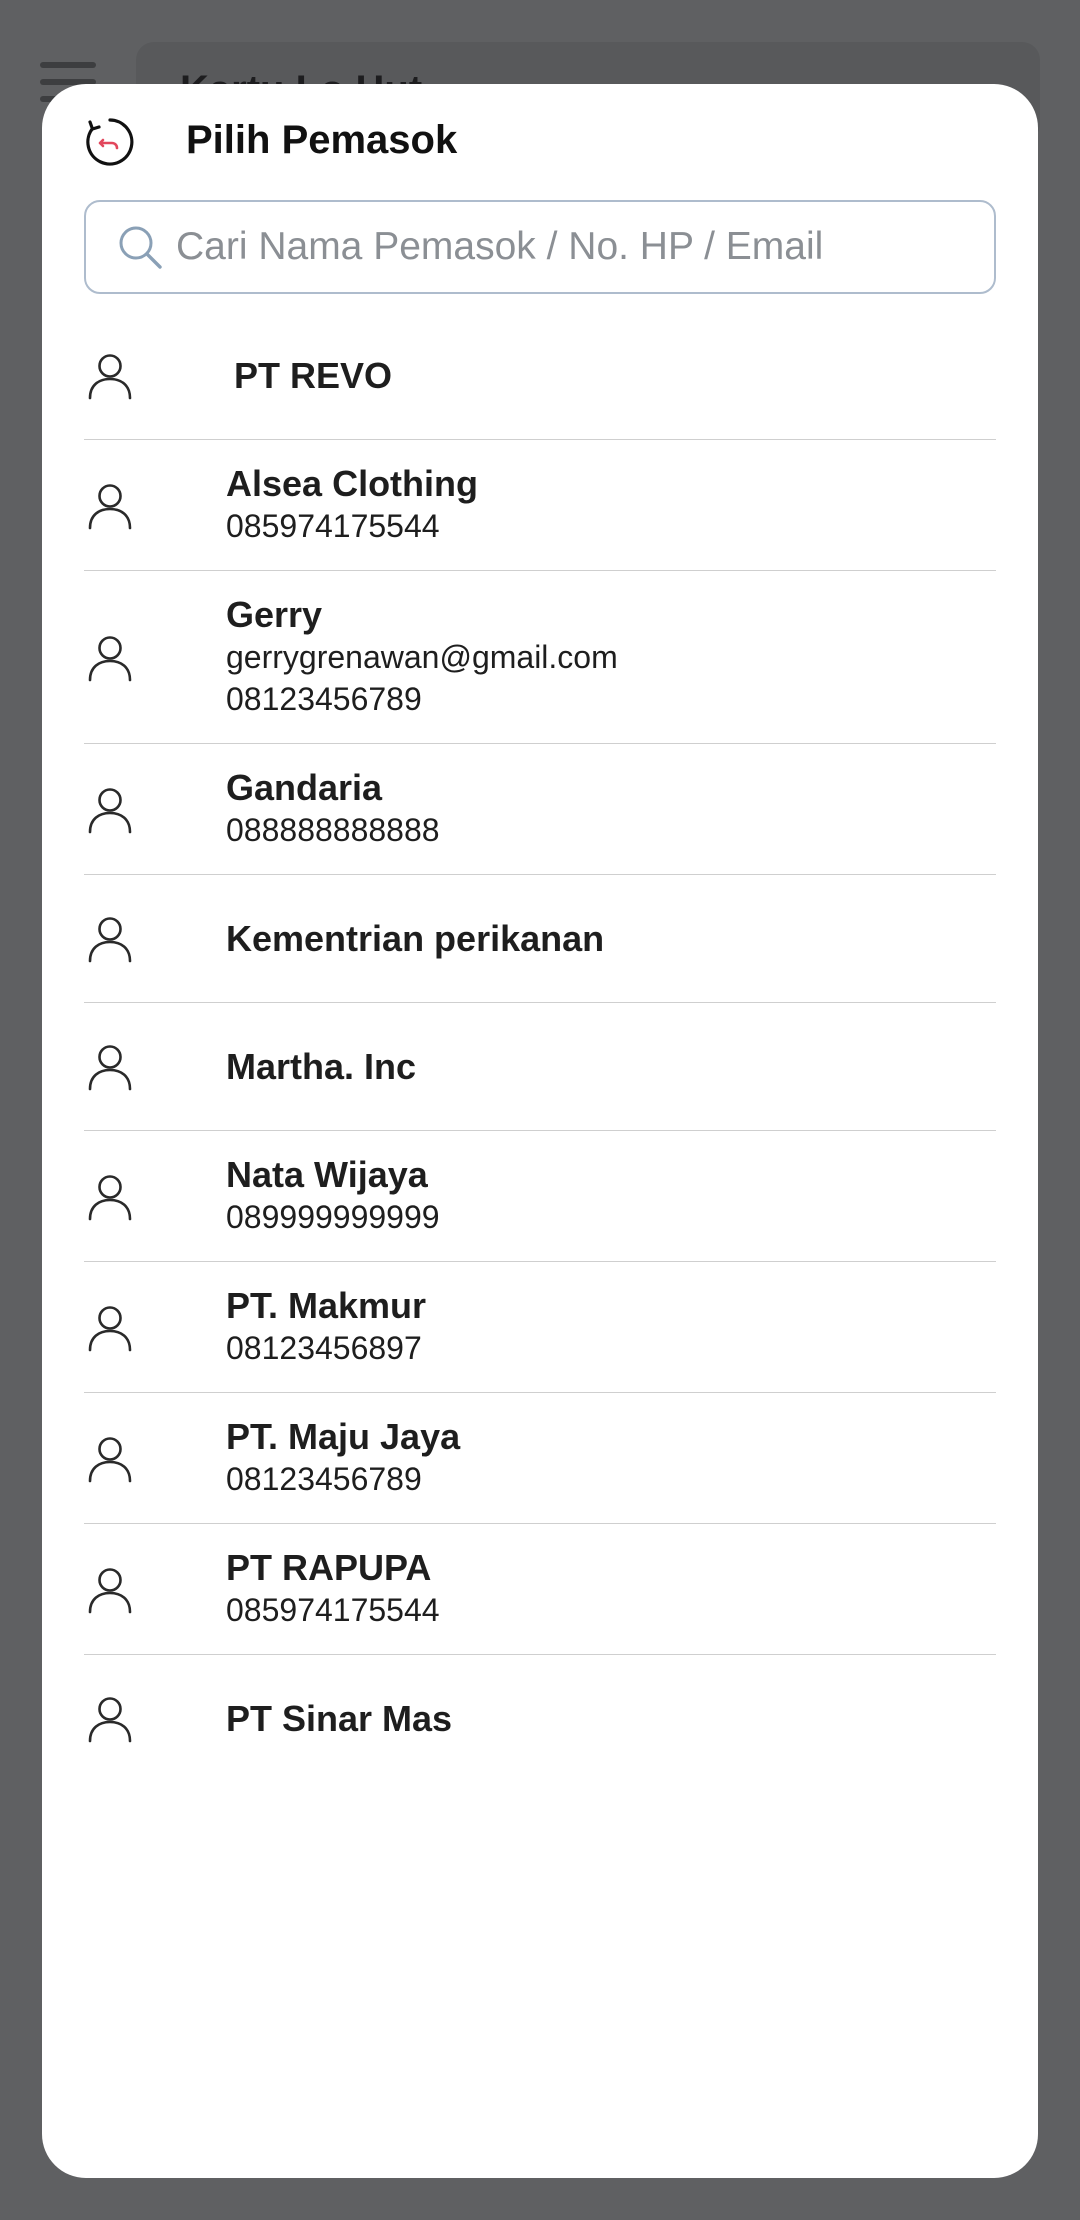 Image resolution: width=1080 pixels, height=2220 pixels. I want to click on supplier-texts: Martha. Inc, so click(321, 1067).